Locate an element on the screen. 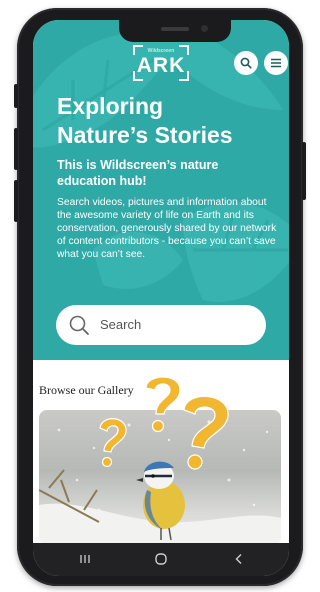  volume-up-button is located at coordinates (16, 149).